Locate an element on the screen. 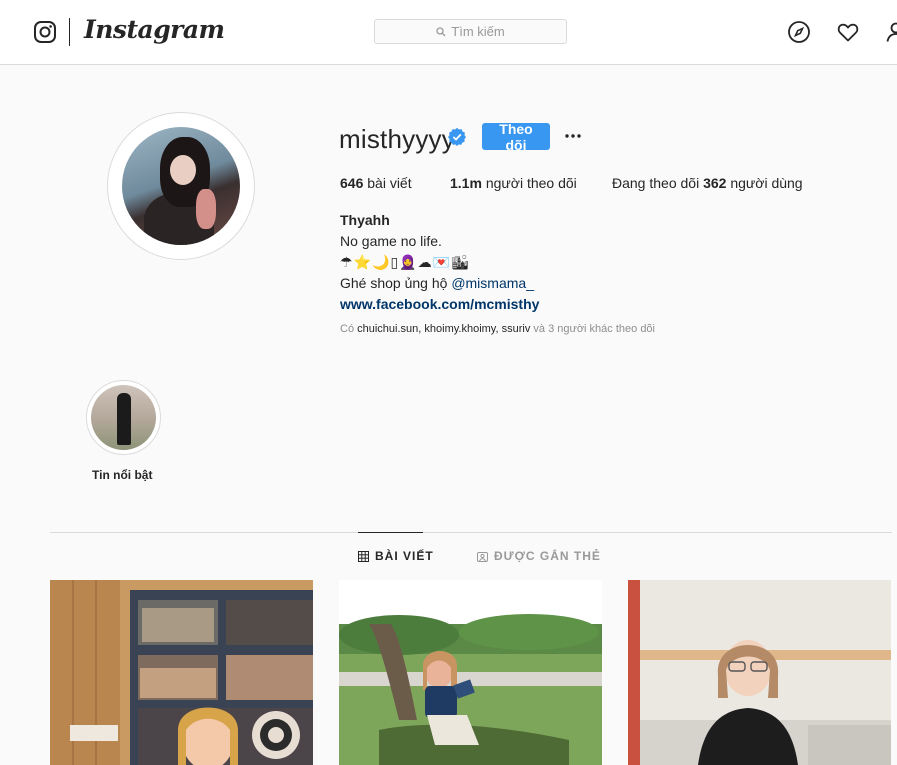 Image resolution: width=897 pixels, height=765 pixels. bio-emoji-row: ☂ ⭐ 🌙 ▯ 🧕 ☁ 💌 🏙 is located at coordinates (439, 262).